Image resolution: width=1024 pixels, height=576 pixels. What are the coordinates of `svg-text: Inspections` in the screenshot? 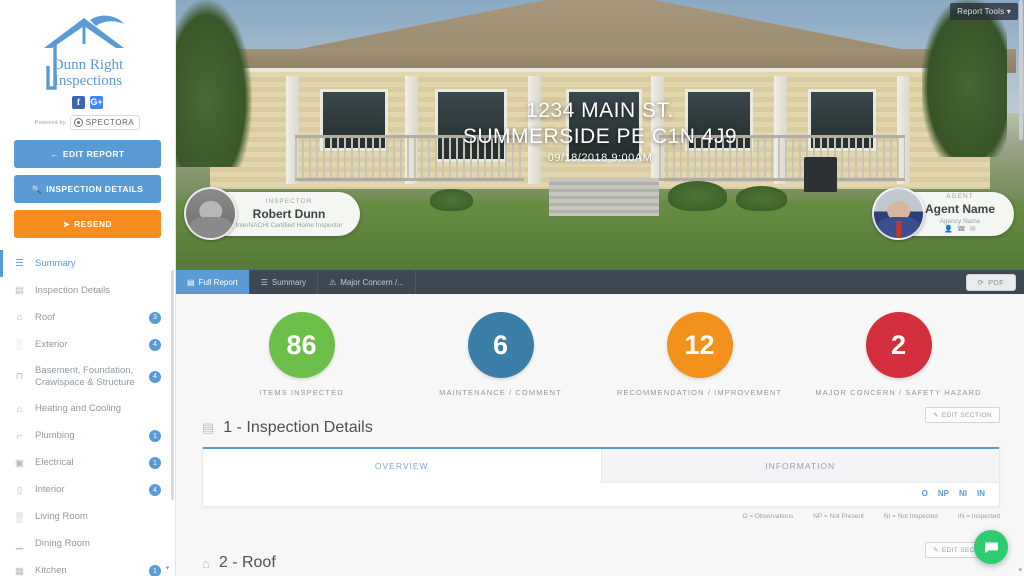 It's located at (87, 81).